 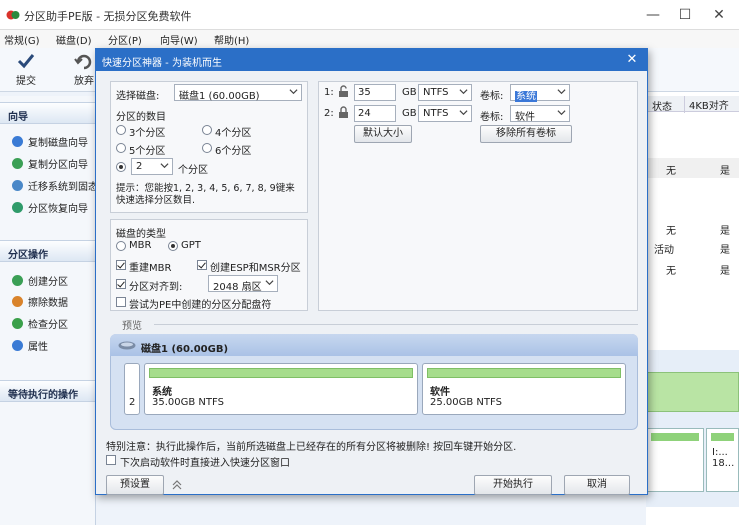 I want to click on submit-button: 提交, so click(x=26, y=71).